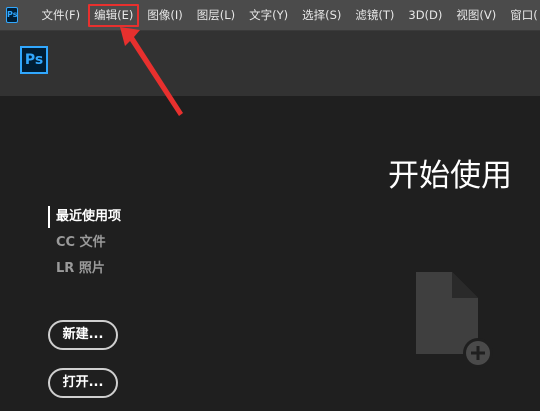 The image size is (540, 411). Describe the element at coordinates (12, 15) in the screenshot. I see `ps-mini-logo-icon: Ps` at that location.